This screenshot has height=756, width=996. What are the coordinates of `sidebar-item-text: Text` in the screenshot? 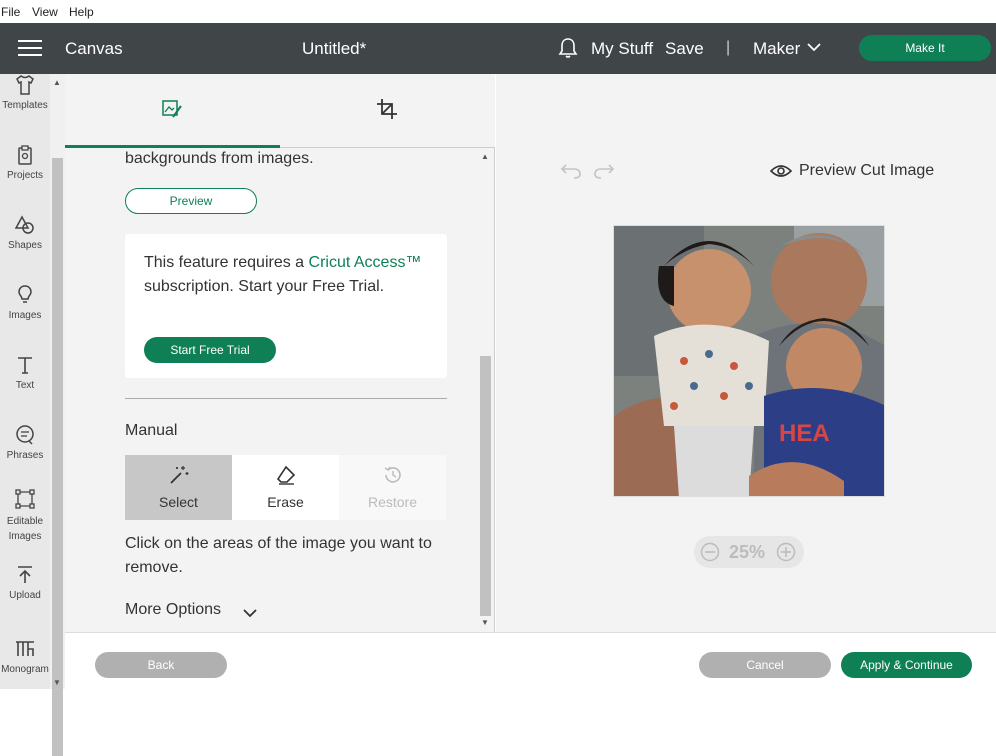 It's located at (25, 372).